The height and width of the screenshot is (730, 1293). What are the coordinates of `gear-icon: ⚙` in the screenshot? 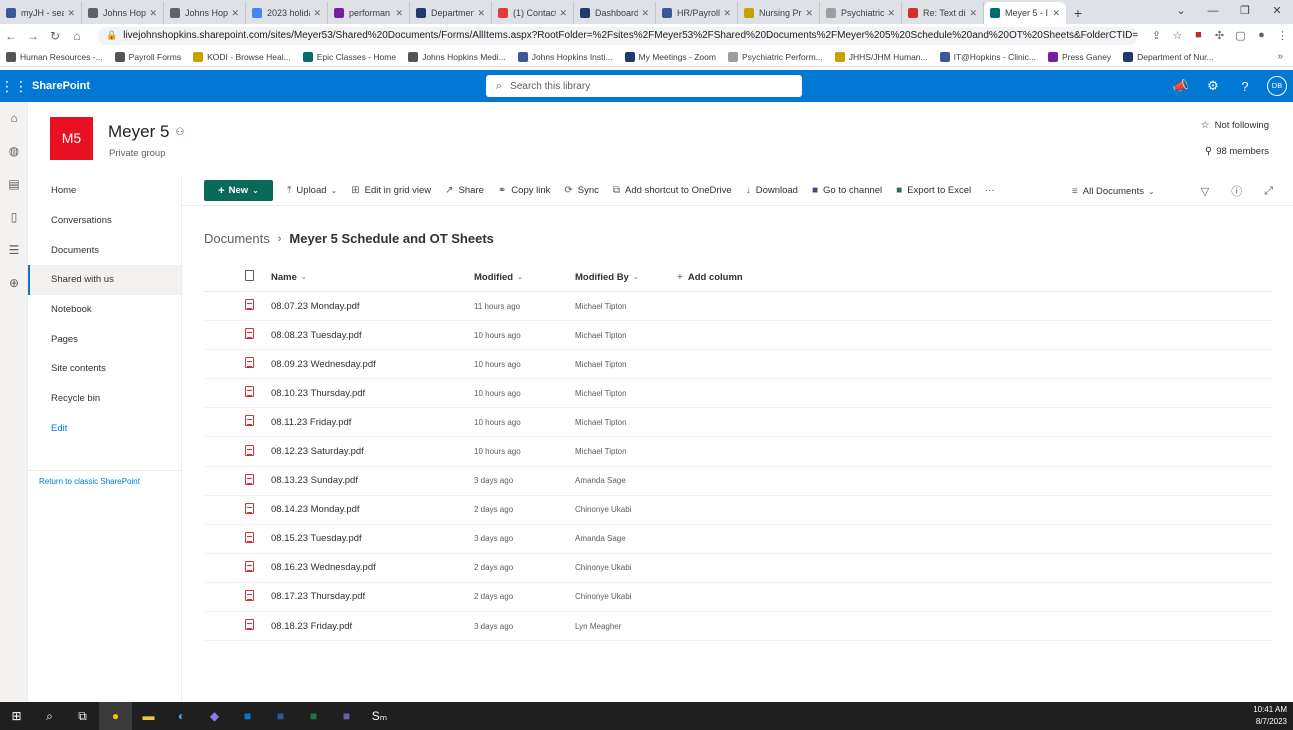 It's located at (1213, 86).